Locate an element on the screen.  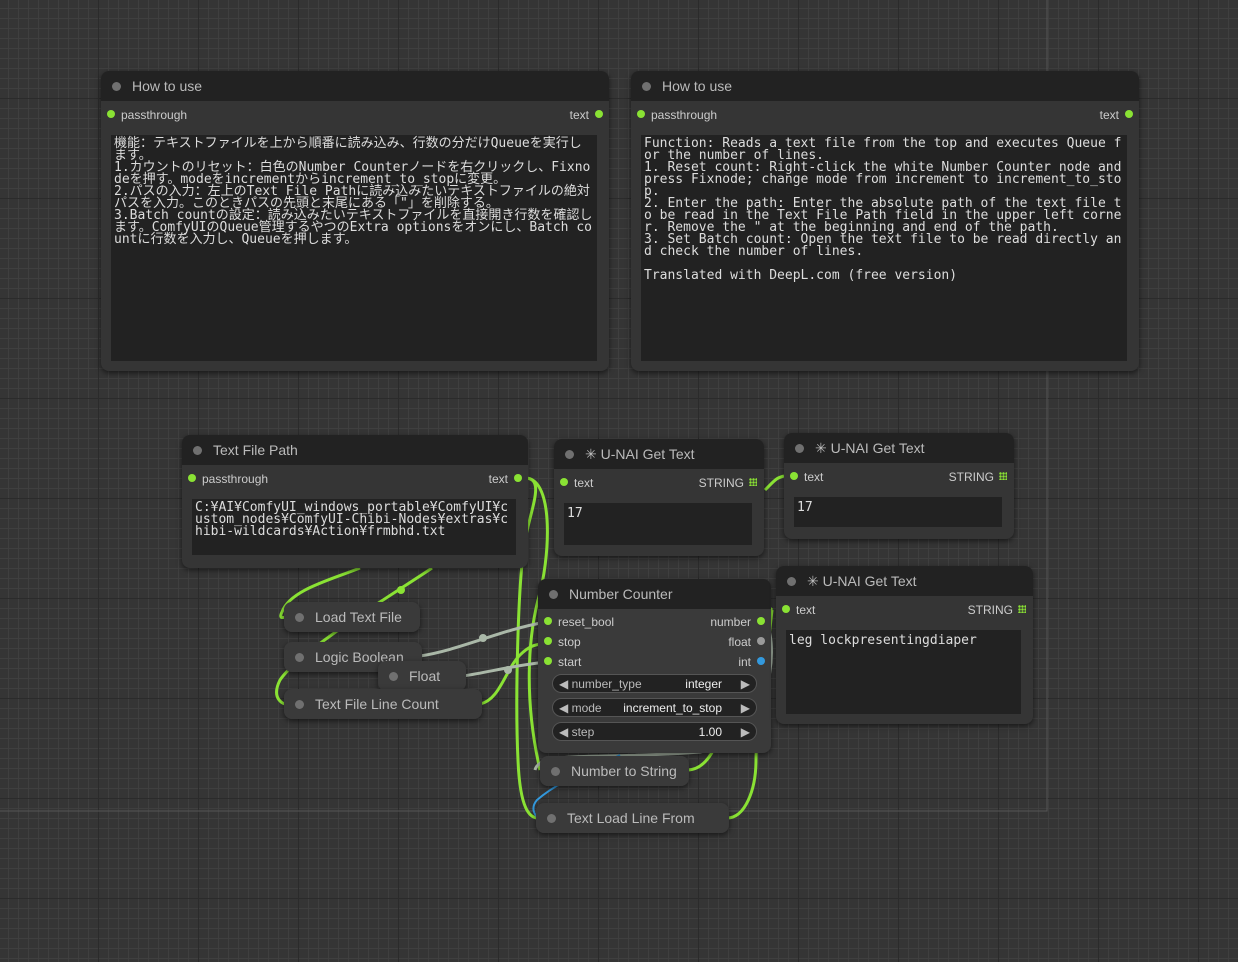
node-number-to-string: Number to String is located at coordinates (614, 771).